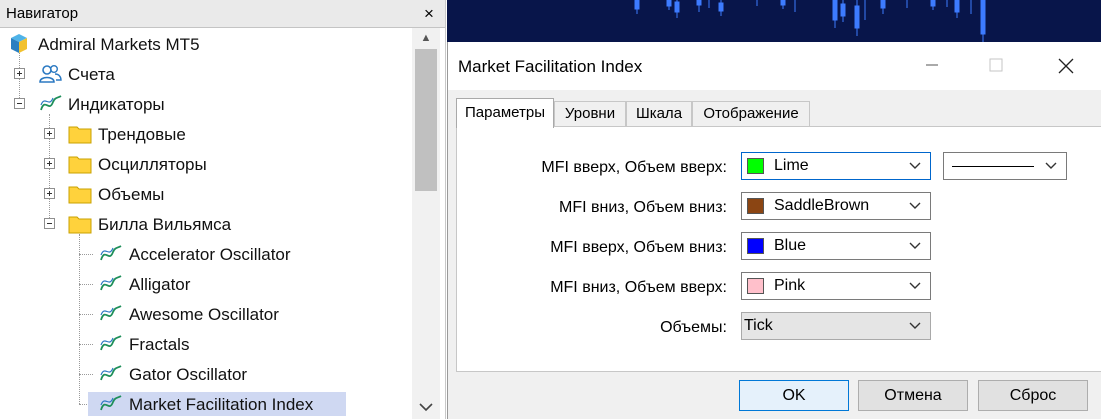  I want to click on minimize-button, so click(932, 65).